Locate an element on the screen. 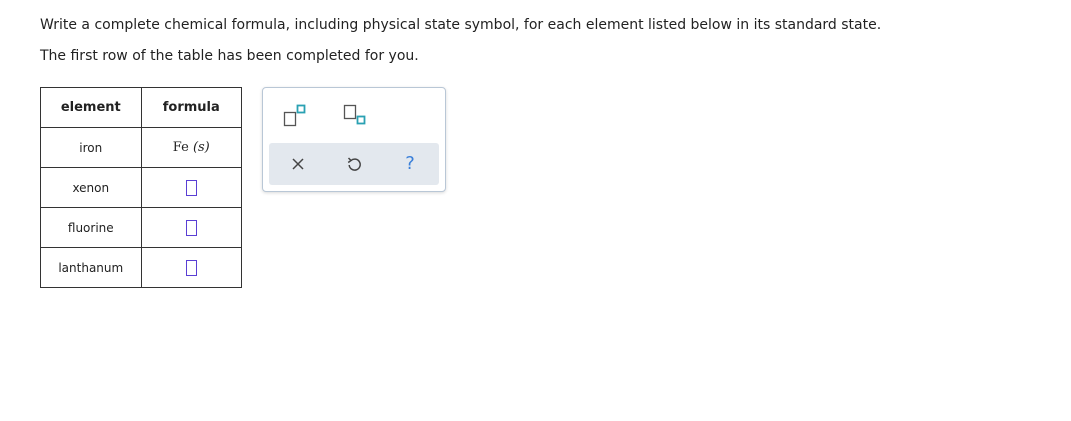 The height and width of the screenshot is (421, 1071). element-column-header: element is located at coordinates (91, 107).